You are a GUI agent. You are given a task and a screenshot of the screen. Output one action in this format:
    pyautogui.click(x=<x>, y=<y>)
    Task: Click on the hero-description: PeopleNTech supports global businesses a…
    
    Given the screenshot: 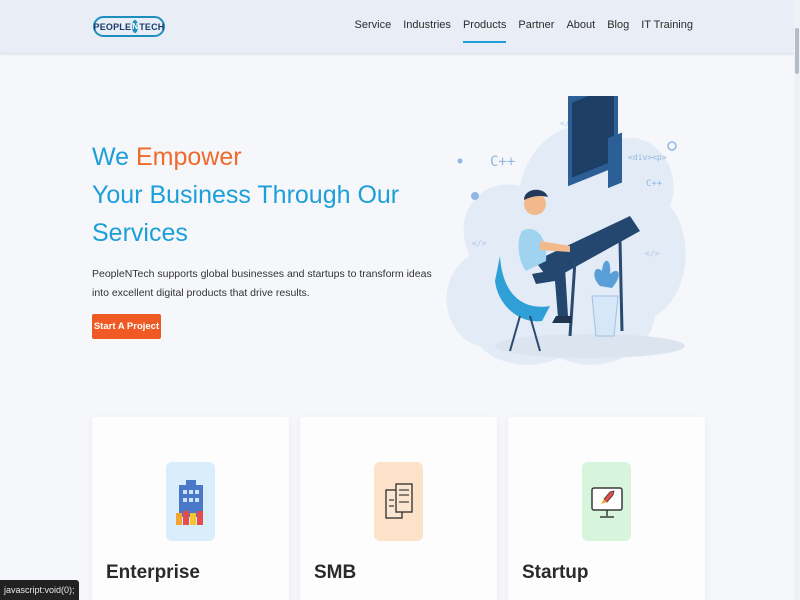 What is the action you would take?
    pyautogui.click(x=262, y=283)
    